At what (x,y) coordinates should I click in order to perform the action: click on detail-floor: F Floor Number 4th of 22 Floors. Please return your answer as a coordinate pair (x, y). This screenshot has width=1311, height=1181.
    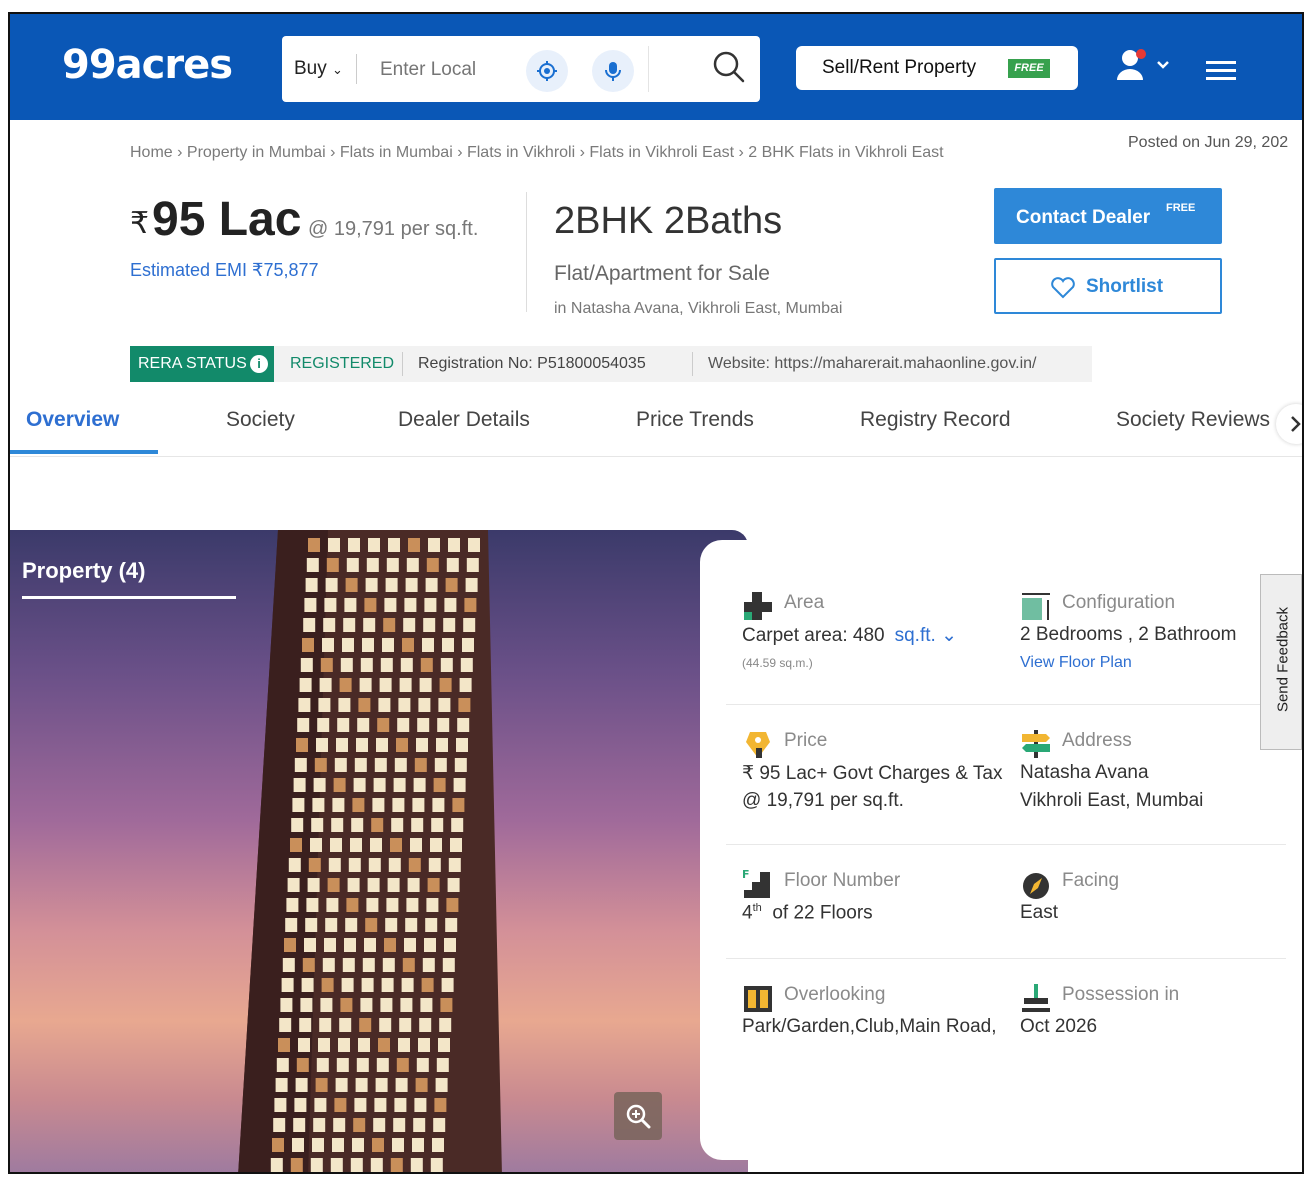
    Looking at the image, I should click on (872, 903).